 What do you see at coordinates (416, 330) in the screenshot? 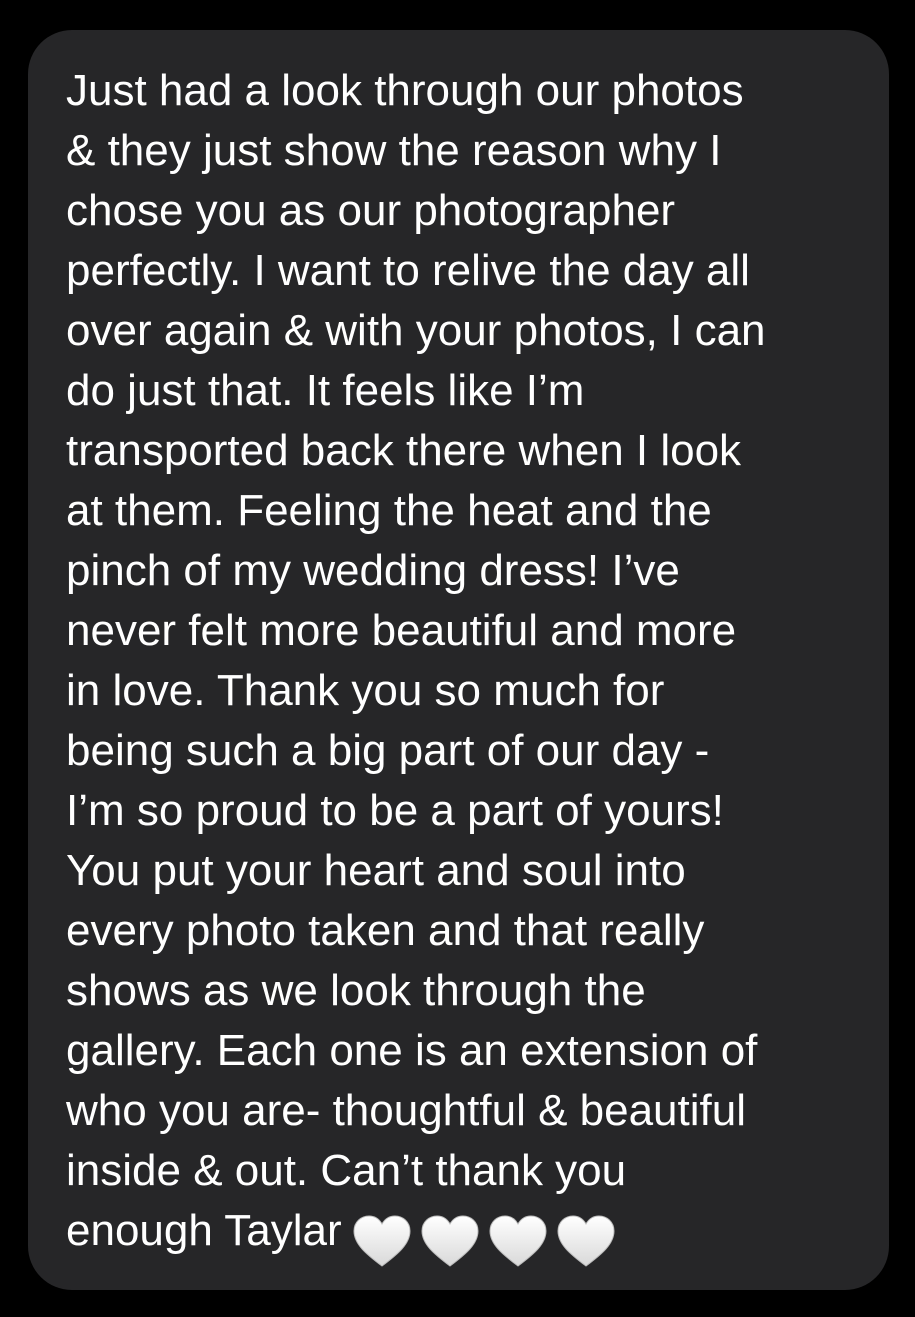
I see `message-line: over again & with your photos, I can` at bounding box center [416, 330].